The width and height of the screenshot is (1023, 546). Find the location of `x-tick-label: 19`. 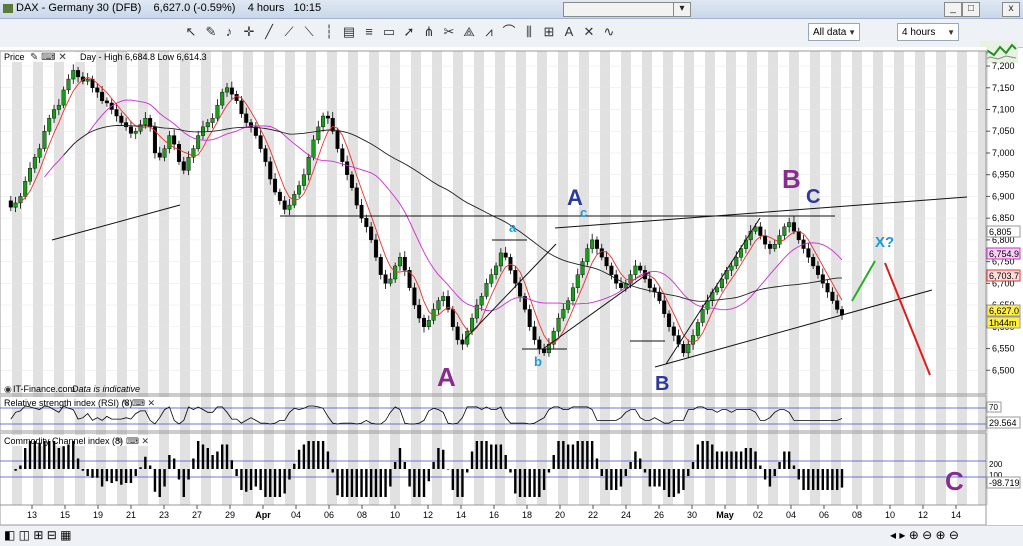

x-tick-label: 19 is located at coordinates (98, 515).